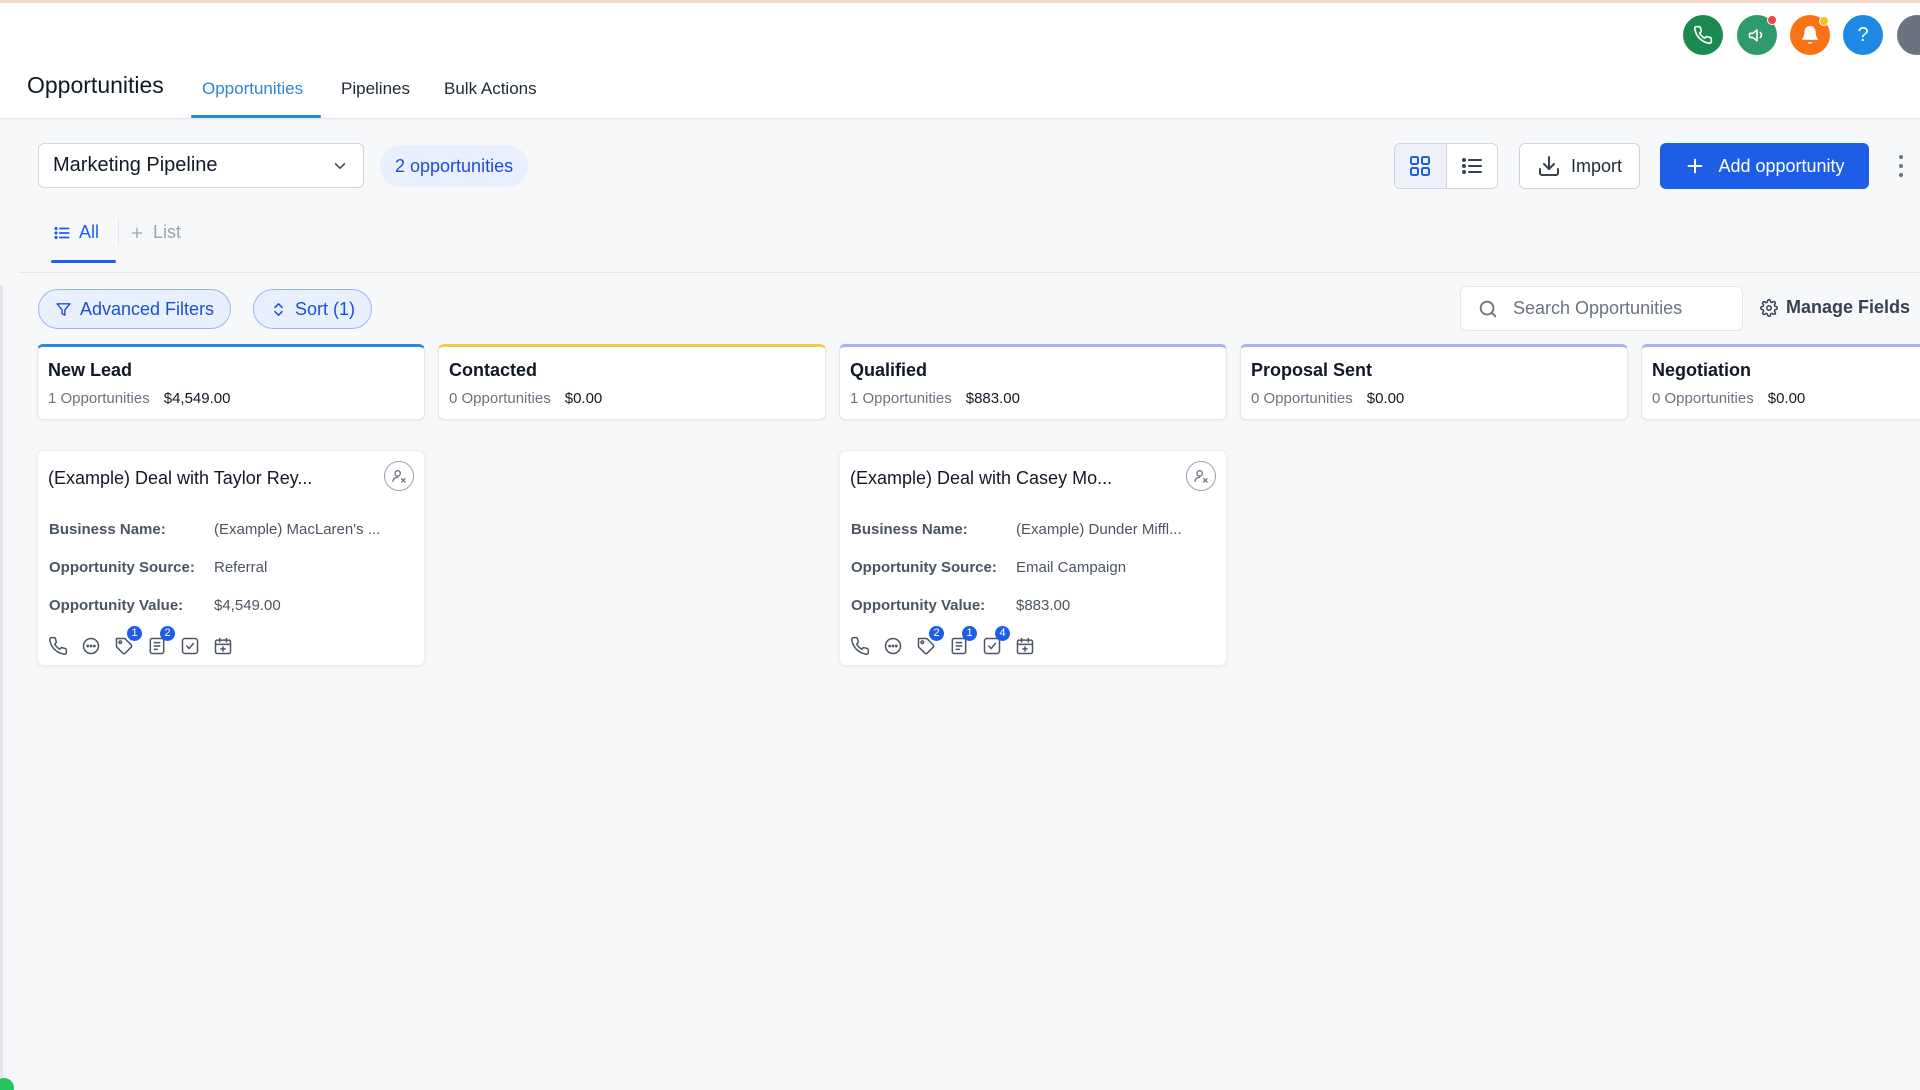 Image resolution: width=1920 pixels, height=1090 pixels. What do you see at coordinates (969, 633) in the screenshot?
I see `notes-count-badge: 1` at bounding box center [969, 633].